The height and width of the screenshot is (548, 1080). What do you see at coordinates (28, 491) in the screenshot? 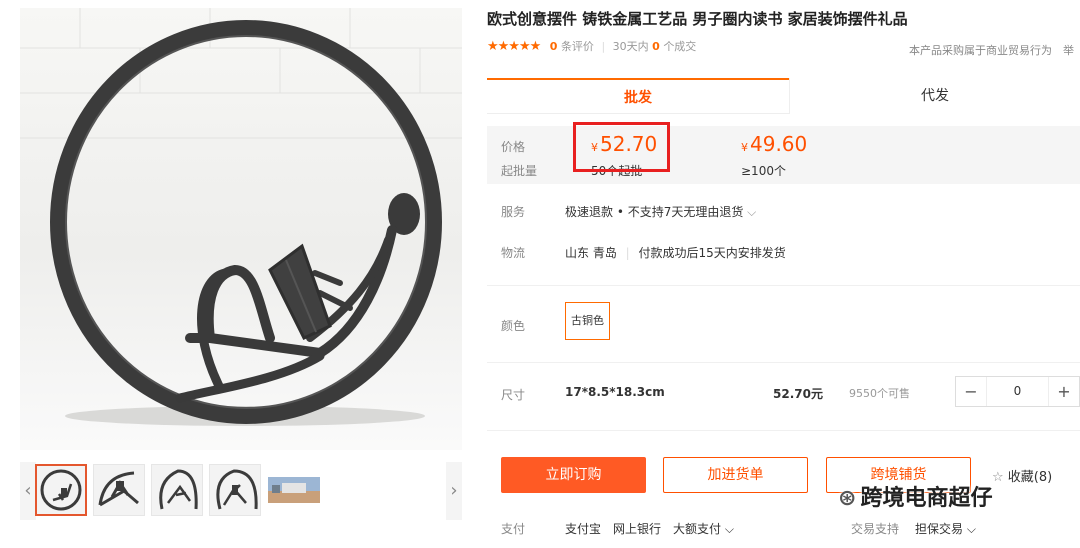
I see `thumb-prev-arrow: ‹` at bounding box center [28, 491].